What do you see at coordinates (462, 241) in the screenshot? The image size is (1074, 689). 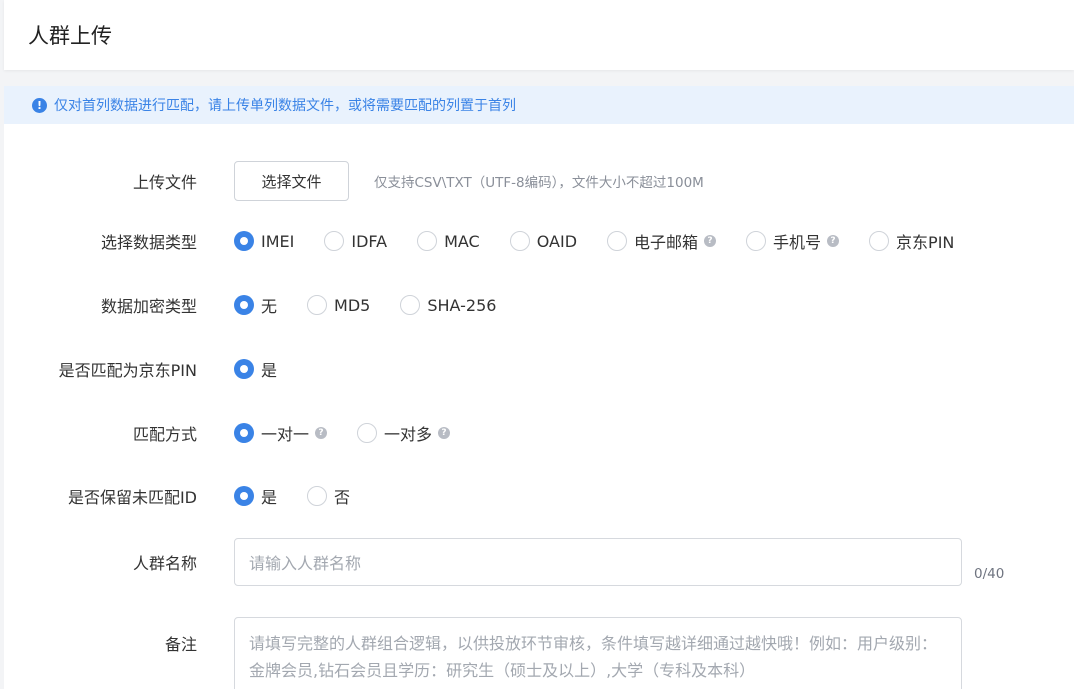 I see `radio-label: MAC` at bounding box center [462, 241].